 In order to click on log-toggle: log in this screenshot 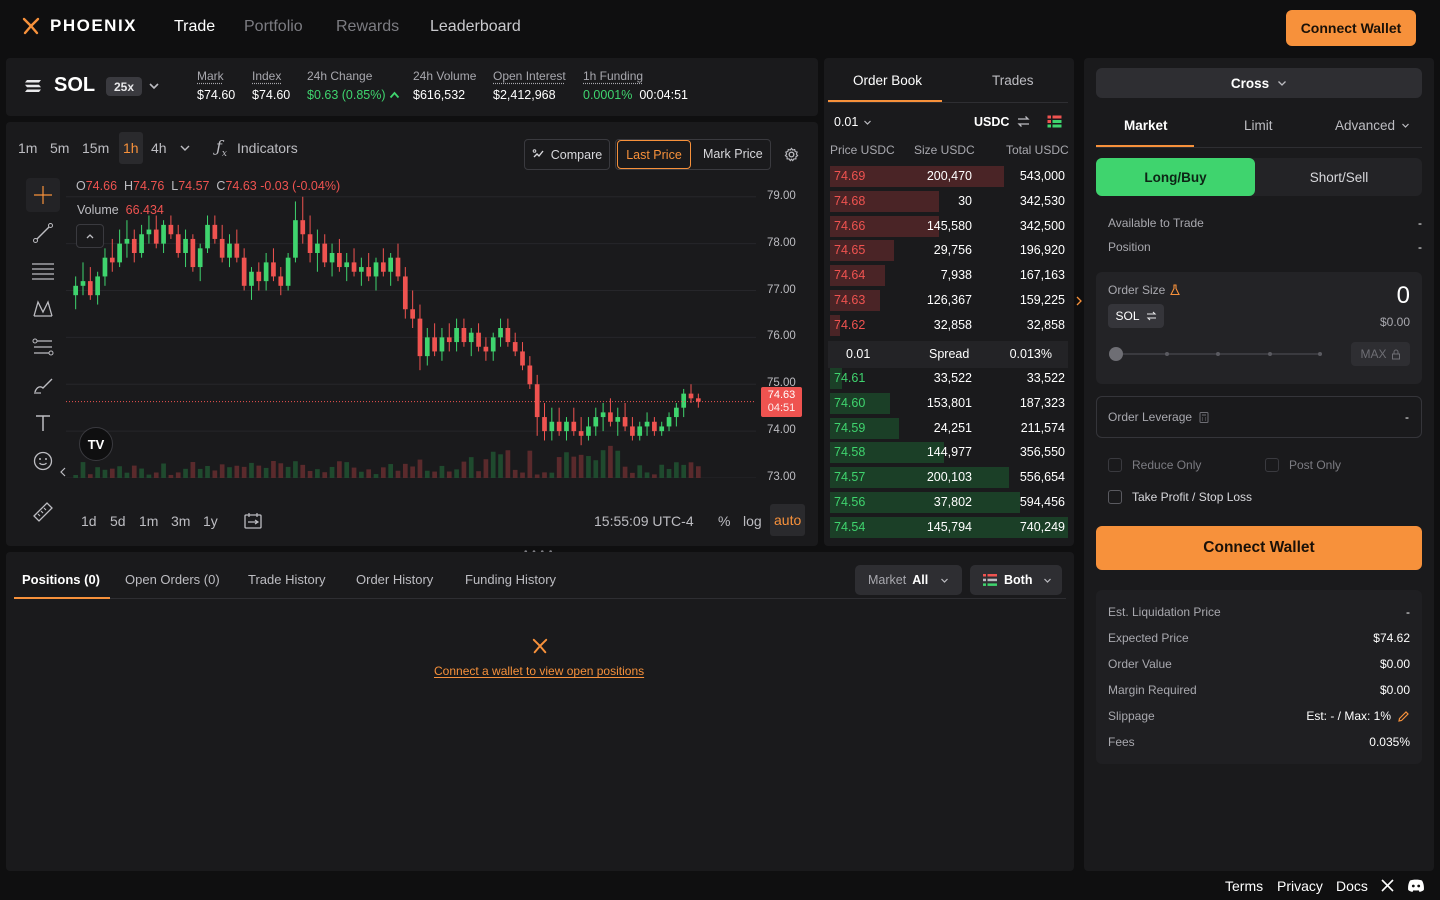, I will do `click(752, 521)`.